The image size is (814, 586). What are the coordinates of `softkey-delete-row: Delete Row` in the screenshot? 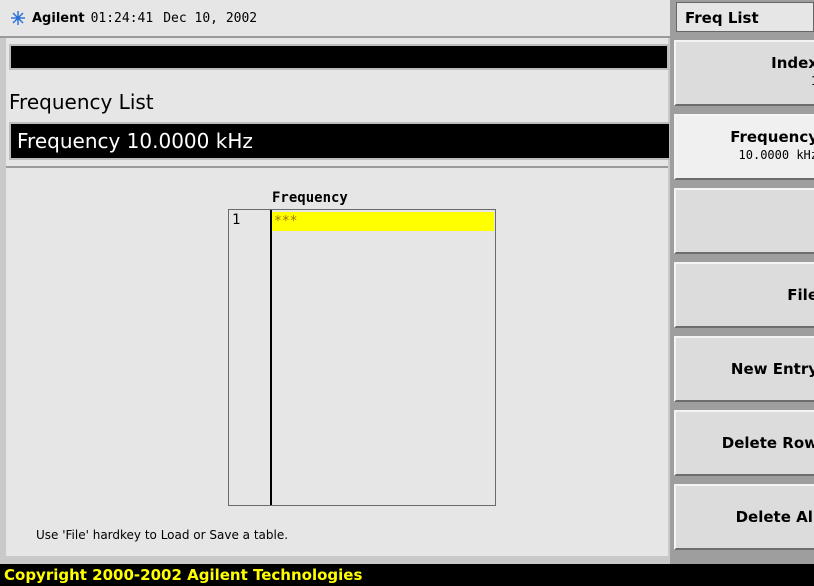 It's located at (744, 443).